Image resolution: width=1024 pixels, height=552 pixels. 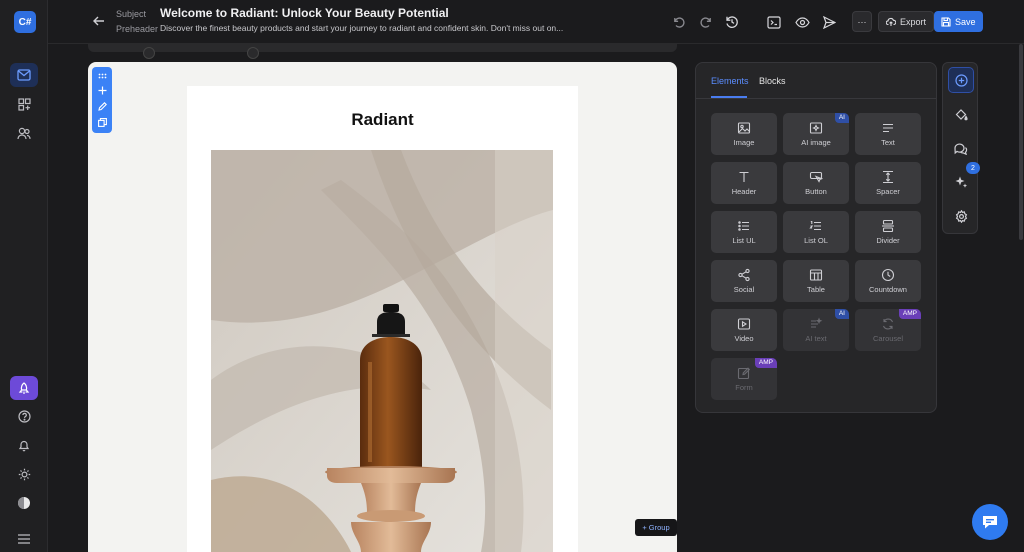 What do you see at coordinates (887, 338) in the screenshot?
I see `element-tile-label: Carousel` at bounding box center [887, 338].